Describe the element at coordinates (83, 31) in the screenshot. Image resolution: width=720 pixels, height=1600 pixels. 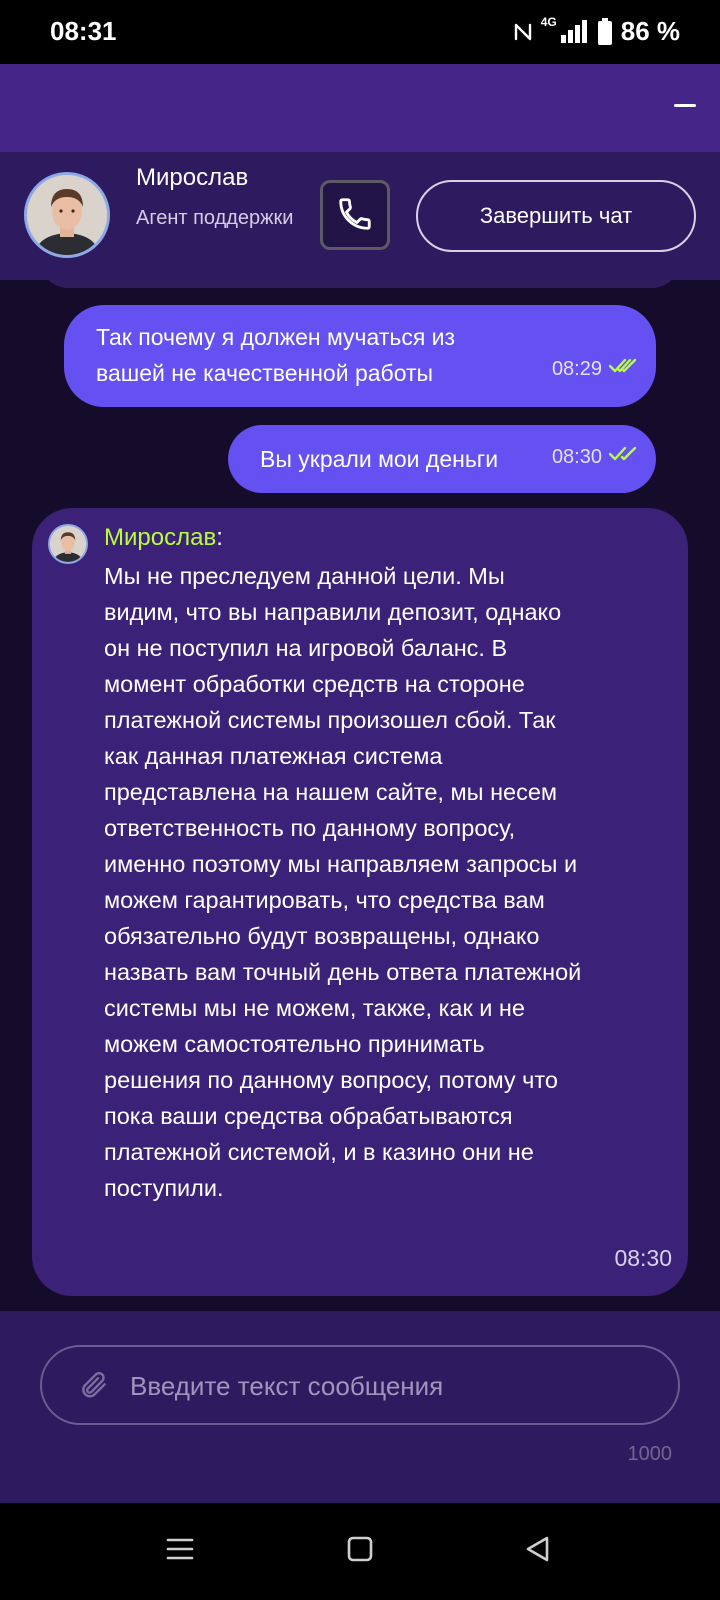
I see `status-time: 08:31` at that location.